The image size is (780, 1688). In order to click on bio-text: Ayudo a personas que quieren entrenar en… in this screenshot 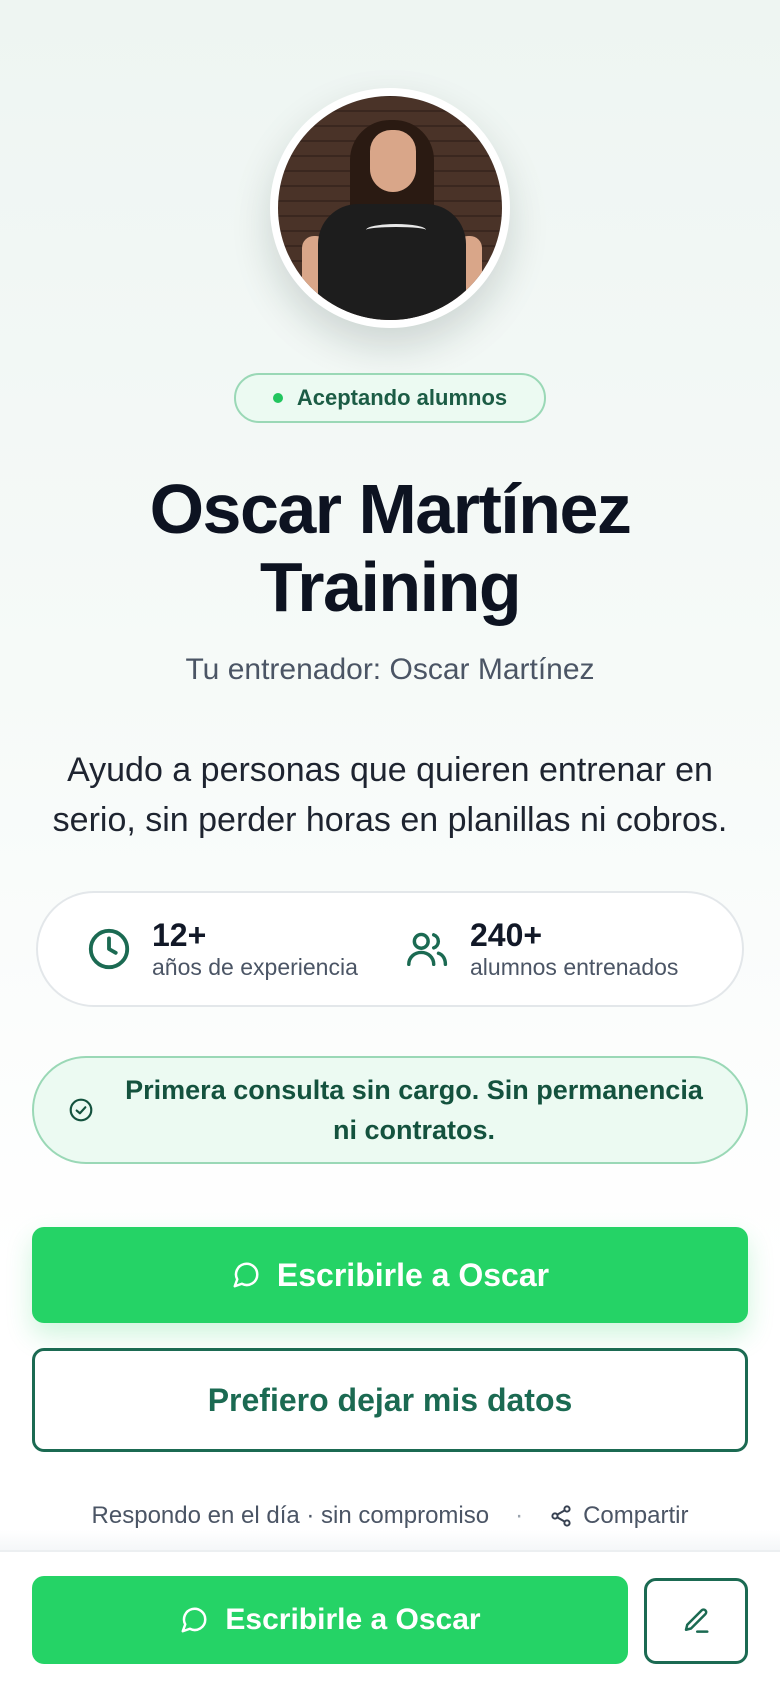, I will do `click(390, 795)`.